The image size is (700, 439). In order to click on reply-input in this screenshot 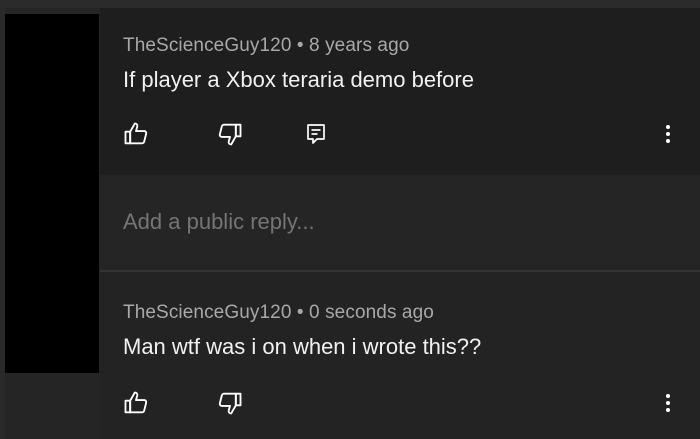, I will do `click(393, 222)`.